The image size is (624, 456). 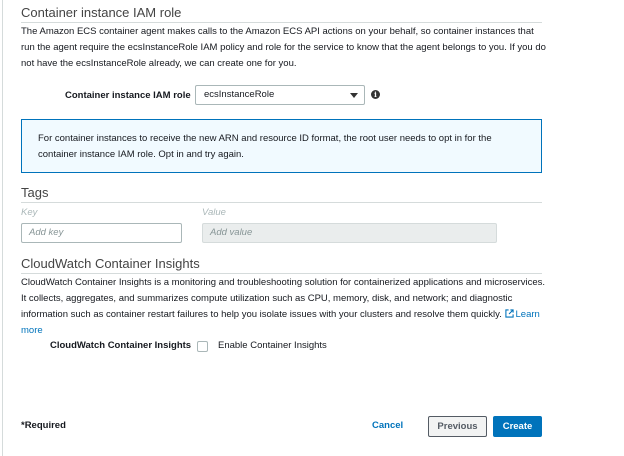 I want to click on insights-field-label: CloudWatch Container Insights, so click(x=121, y=345).